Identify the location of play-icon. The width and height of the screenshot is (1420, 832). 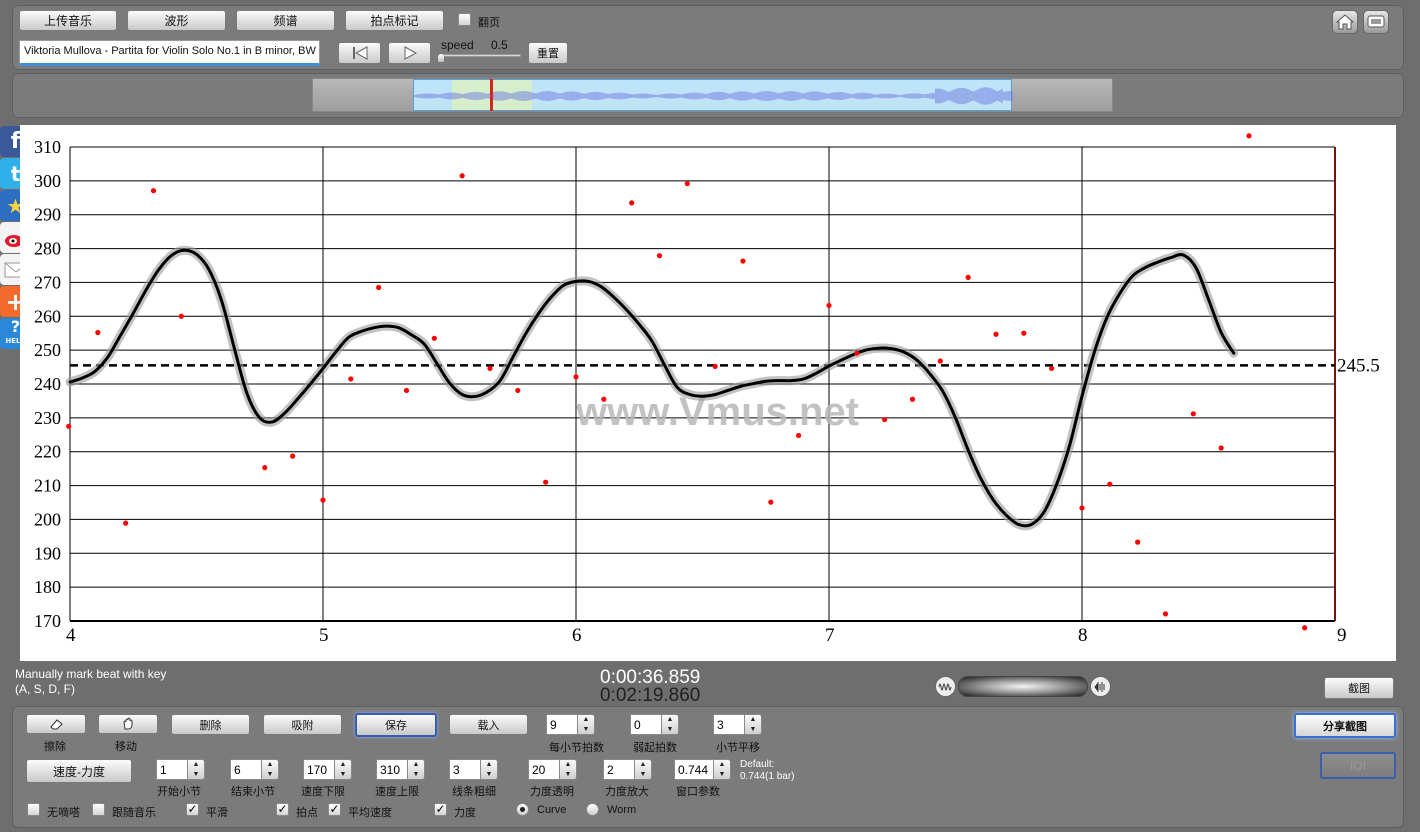
(410, 53).